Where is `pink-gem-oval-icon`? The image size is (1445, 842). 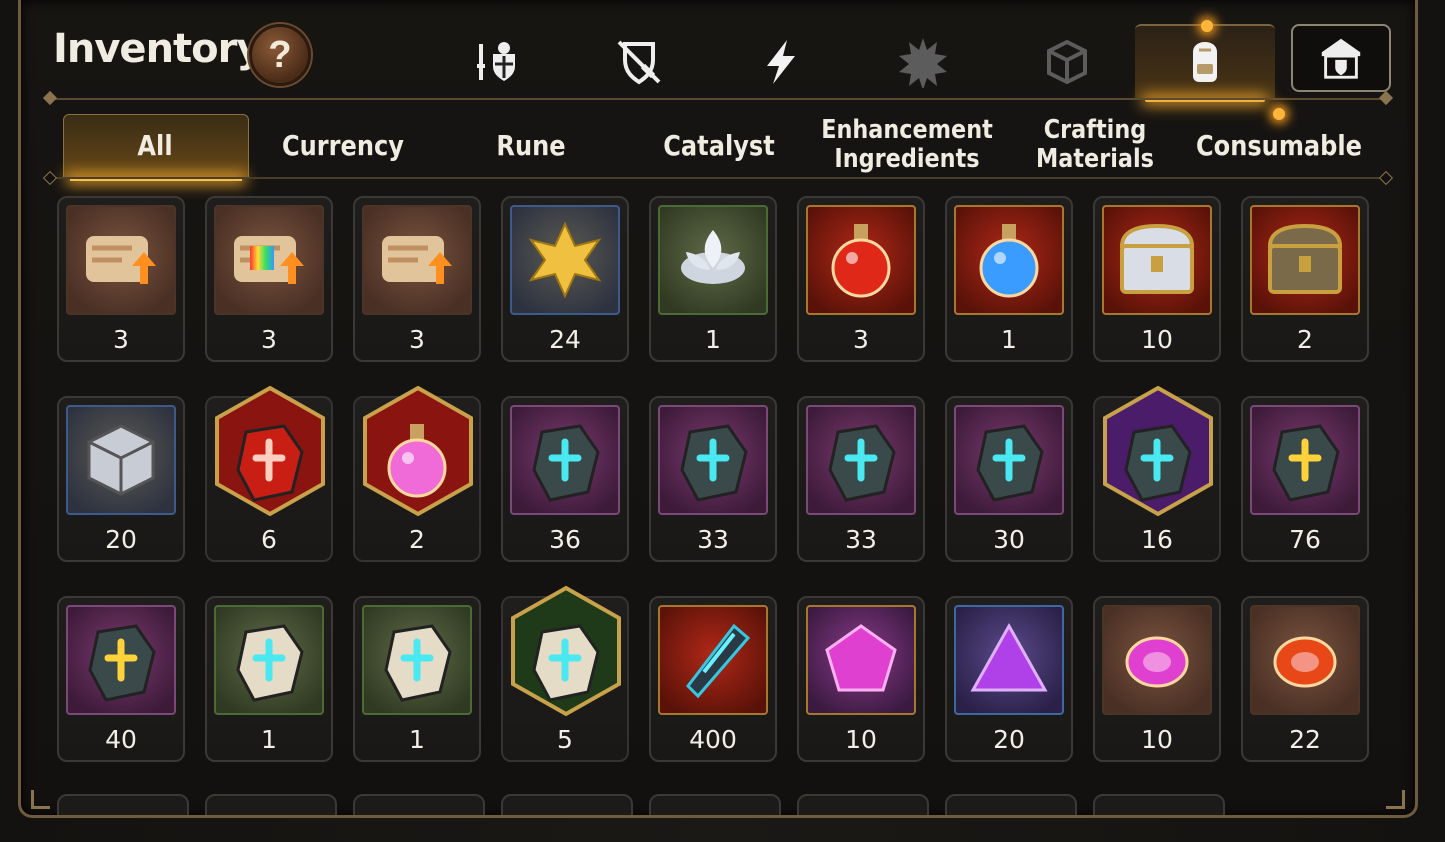
pink-gem-oval-icon is located at coordinates (1157, 662).